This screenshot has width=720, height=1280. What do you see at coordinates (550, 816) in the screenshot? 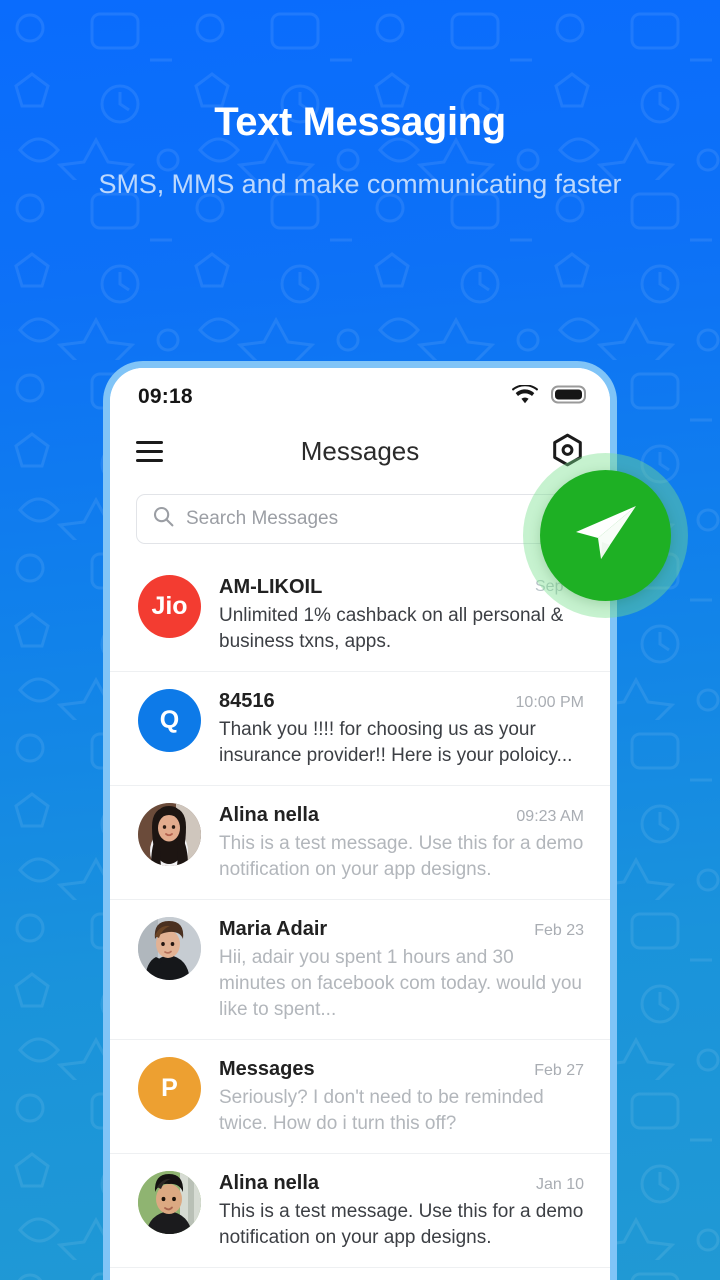
I see `timestamp: 09:23 AM` at bounding box center [550, 816].